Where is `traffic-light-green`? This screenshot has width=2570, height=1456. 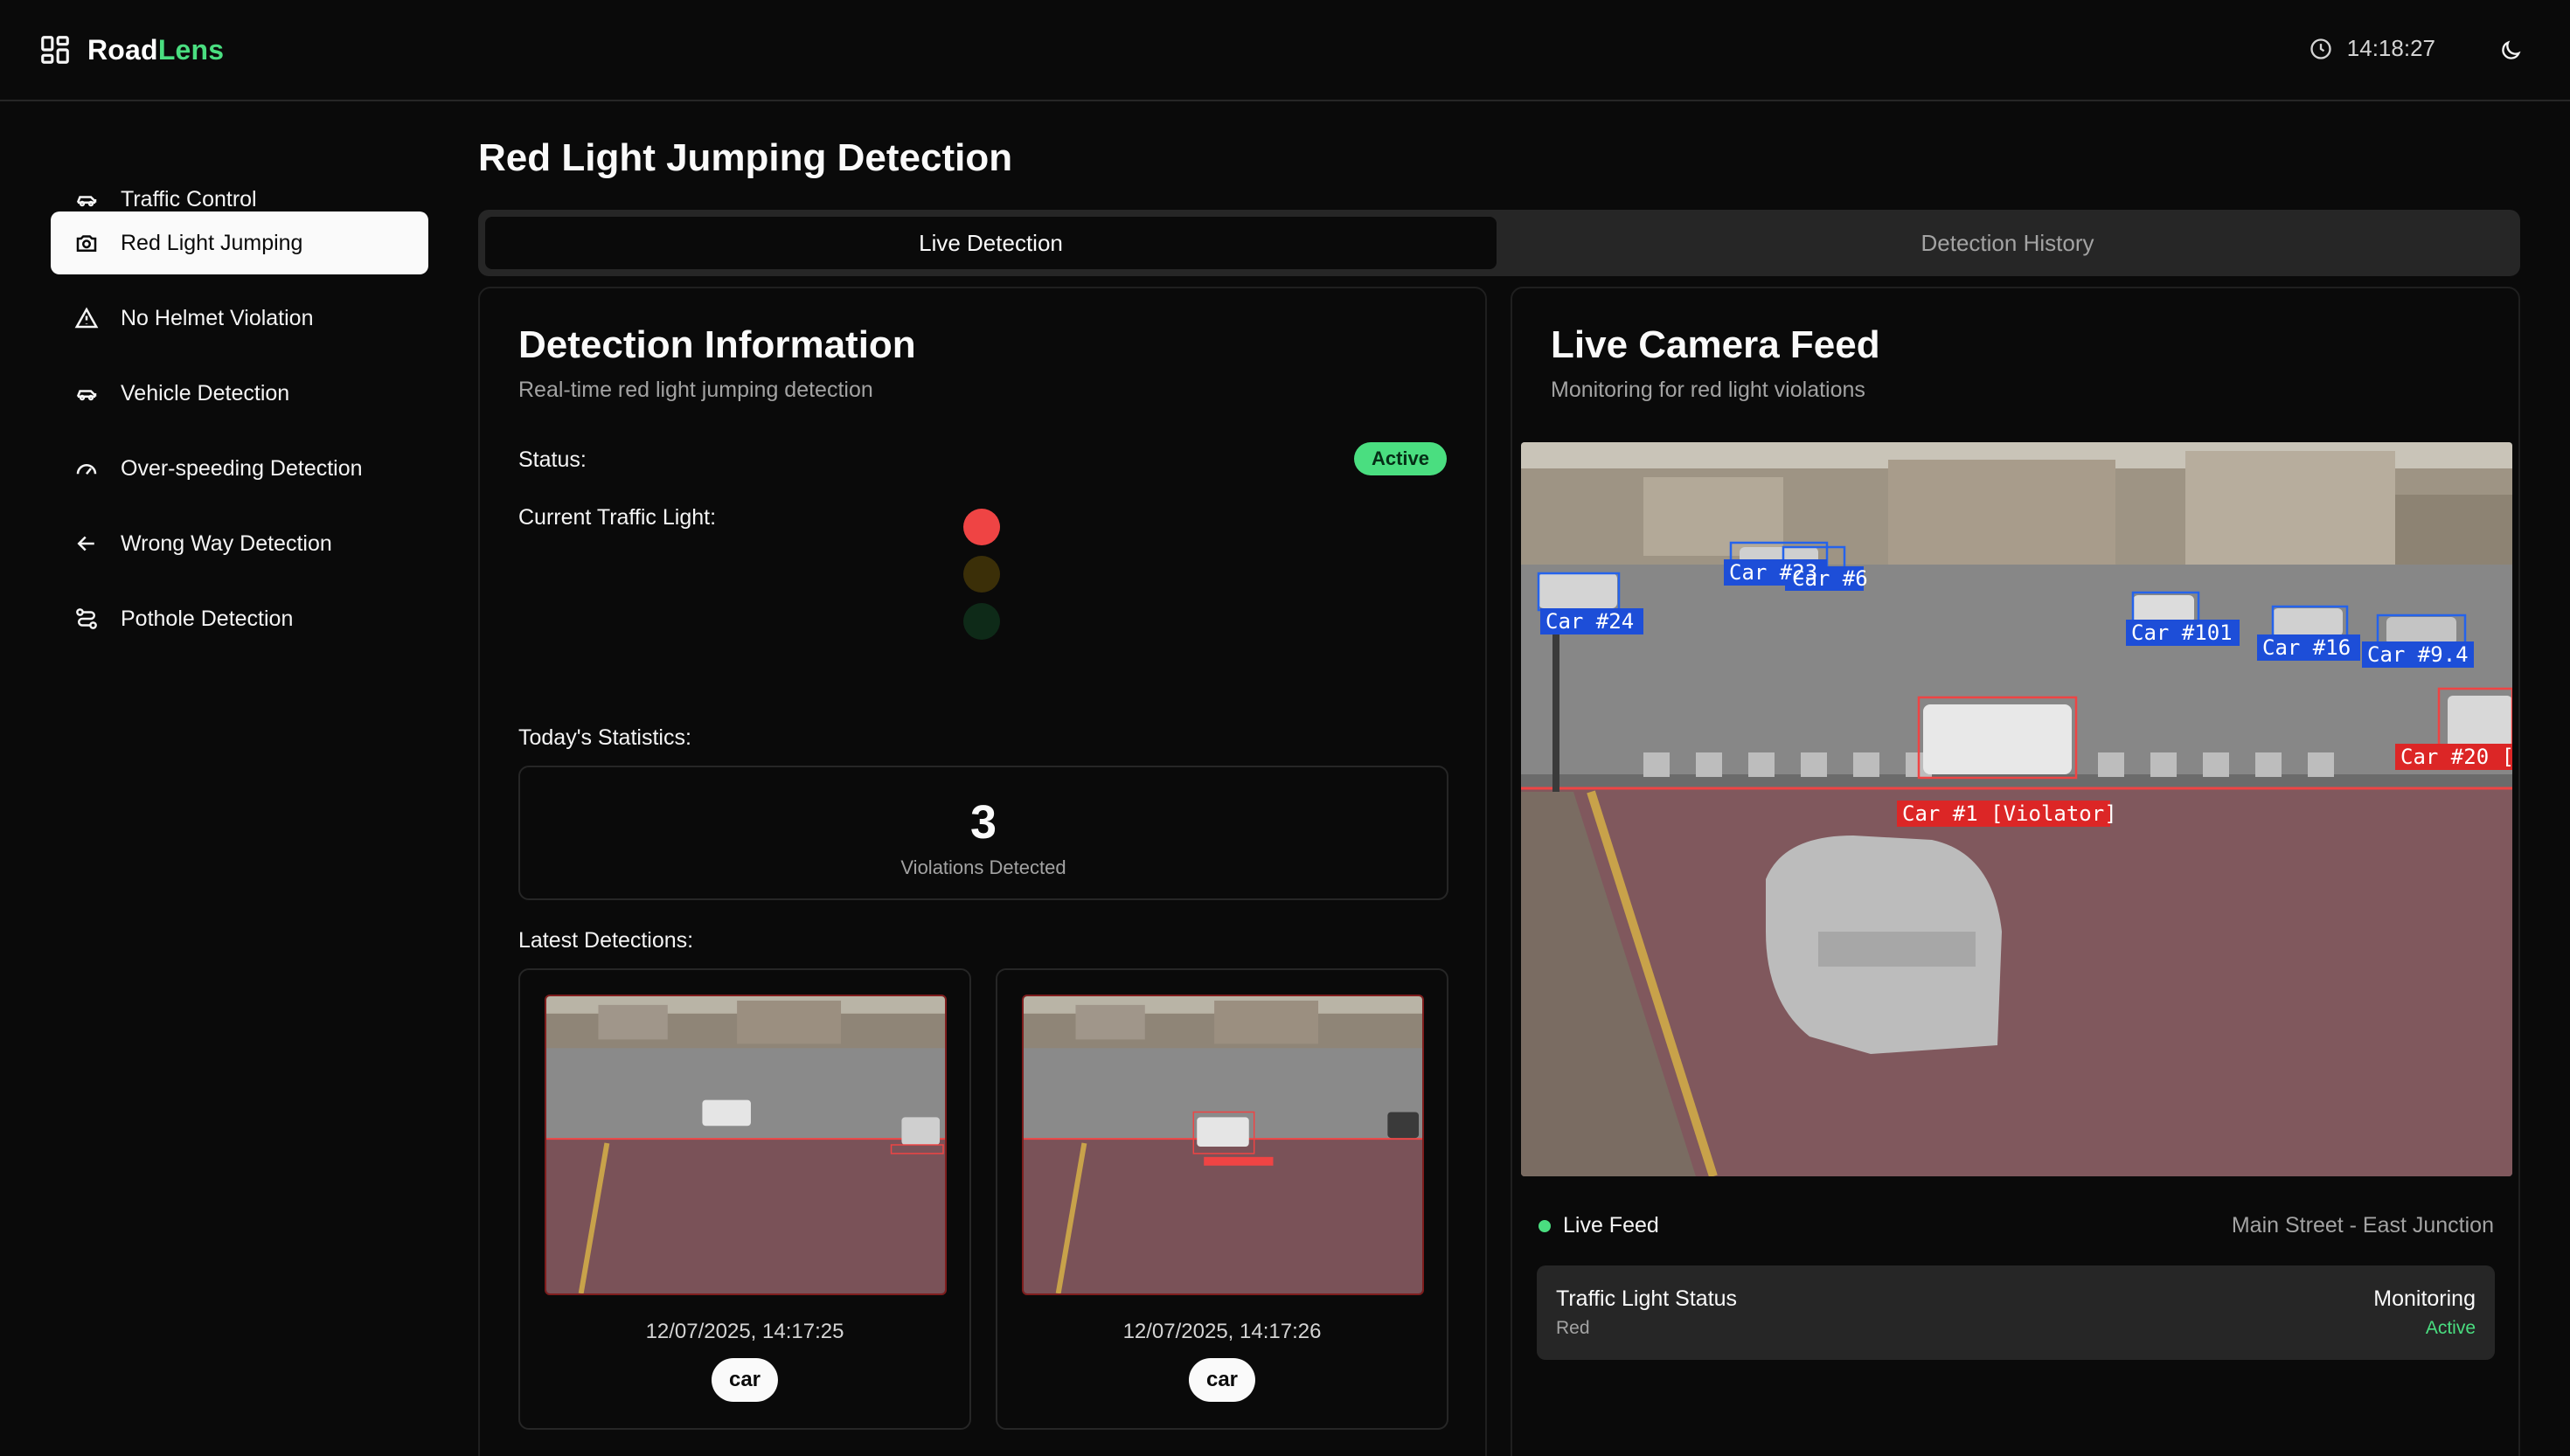
traffic-light-green is located at coordinates (981, 621).